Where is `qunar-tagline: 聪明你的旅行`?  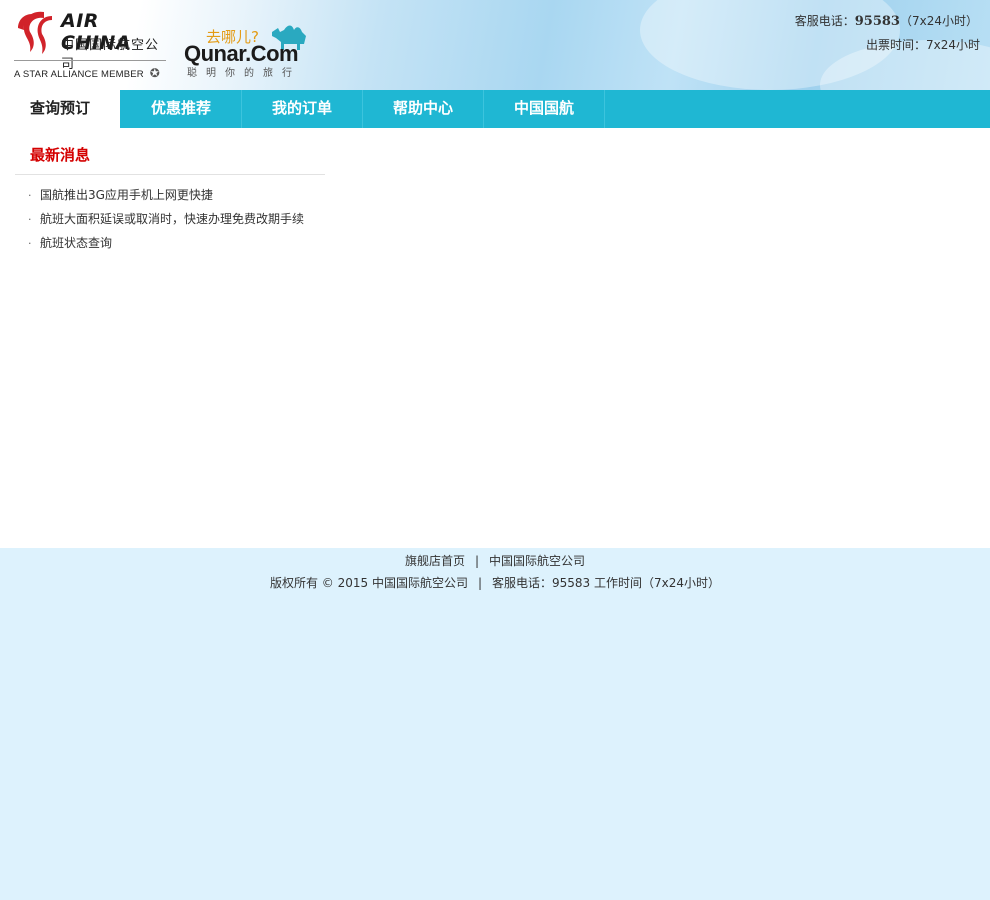
qunar-tagline: 聪明你的旅行 is located at coordinates (244, 73).